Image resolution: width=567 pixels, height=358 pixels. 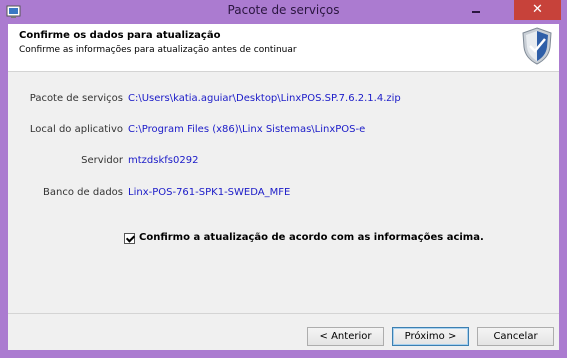 I want to click on next-button: Próximo >, so click(x=430, y=336).